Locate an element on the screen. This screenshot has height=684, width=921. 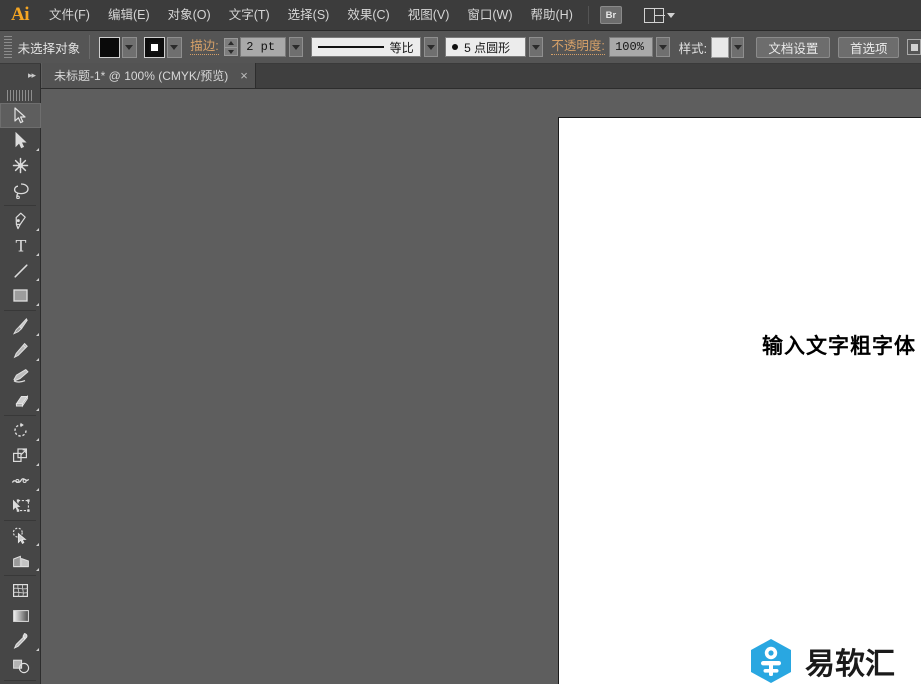
workspace-switcher-icon is located at coordinates (654, 15).